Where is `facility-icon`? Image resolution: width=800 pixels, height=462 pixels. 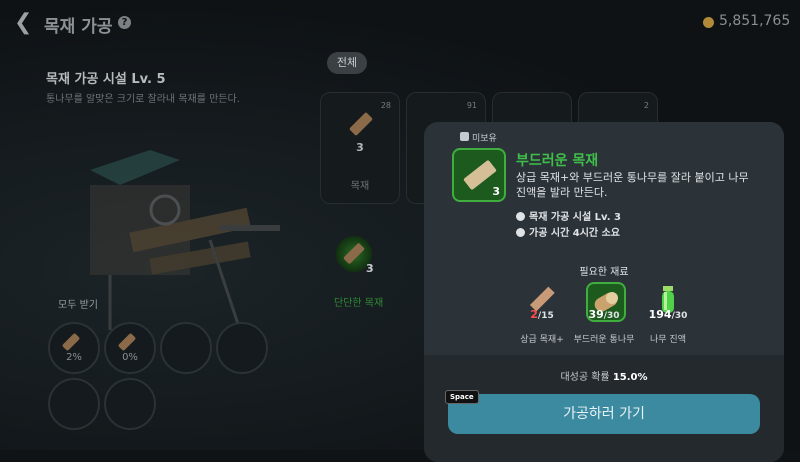 facility-icon is located at coordinates (520, 216).